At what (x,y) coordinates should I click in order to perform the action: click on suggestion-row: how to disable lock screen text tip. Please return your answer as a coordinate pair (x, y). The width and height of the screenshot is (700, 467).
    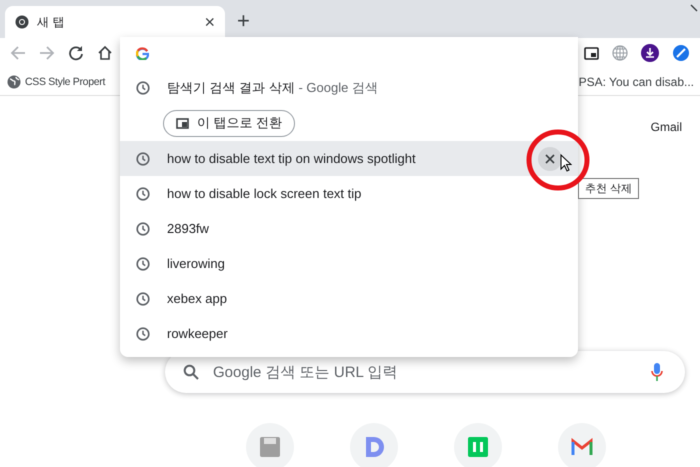
    Looking at the image, I should click on (349, 193).